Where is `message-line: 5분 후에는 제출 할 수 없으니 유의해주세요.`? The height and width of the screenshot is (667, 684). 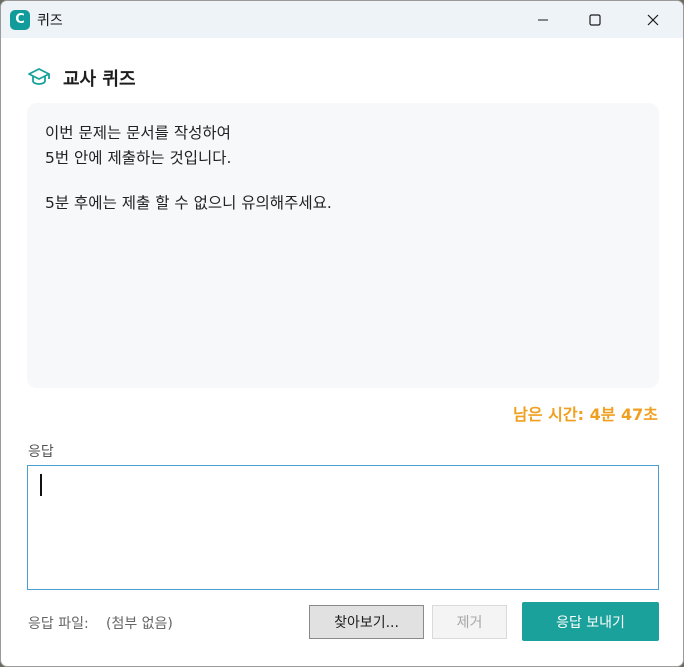 message-line: 5분 후에는 제출 할 수 없으니 유의해주세요. is located at coordinates (188, 203).